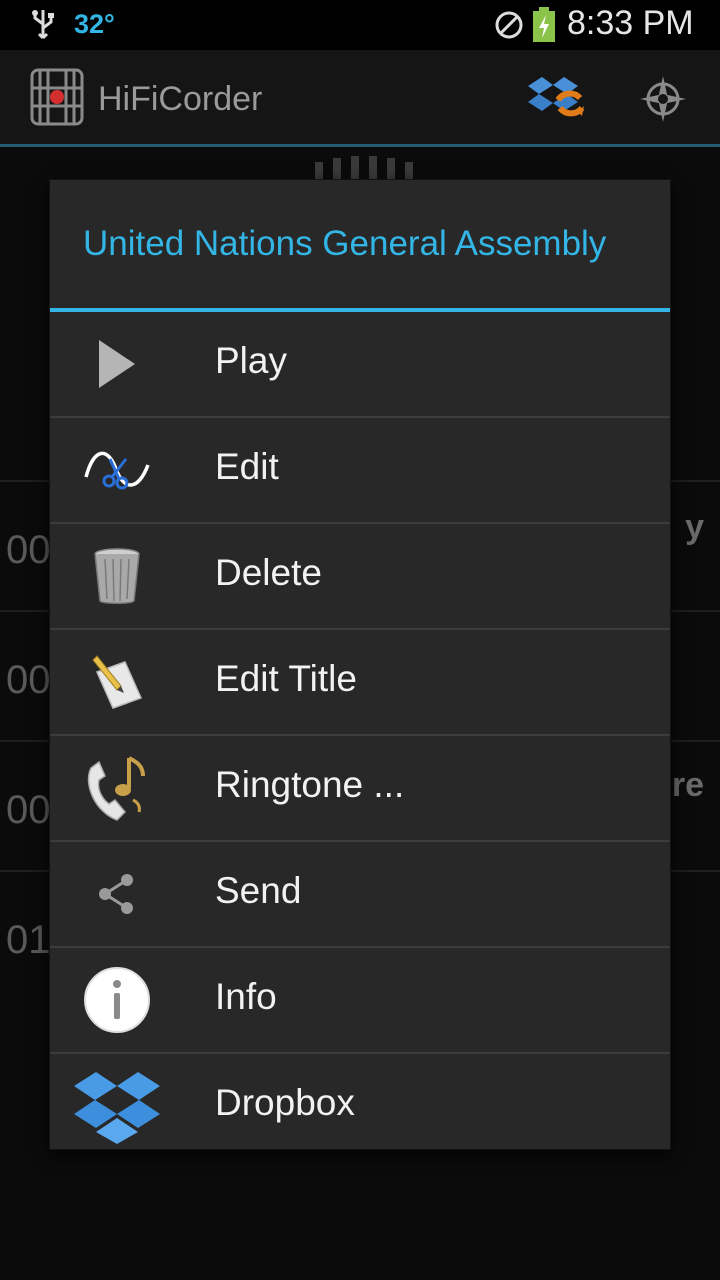 The image size is (720, 1280). I want to click on info-icon, so click(117, 1000).